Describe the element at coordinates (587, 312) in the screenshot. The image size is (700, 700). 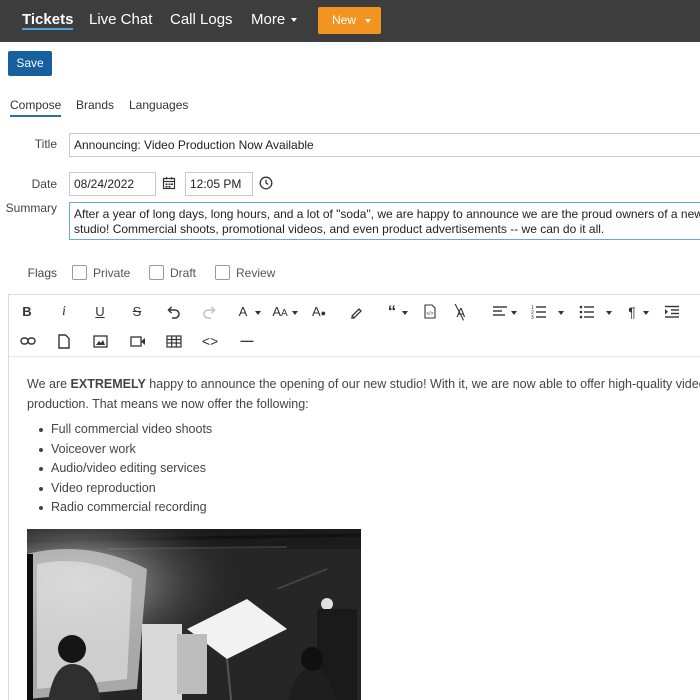
I see `bullet-list-icon` at that location.